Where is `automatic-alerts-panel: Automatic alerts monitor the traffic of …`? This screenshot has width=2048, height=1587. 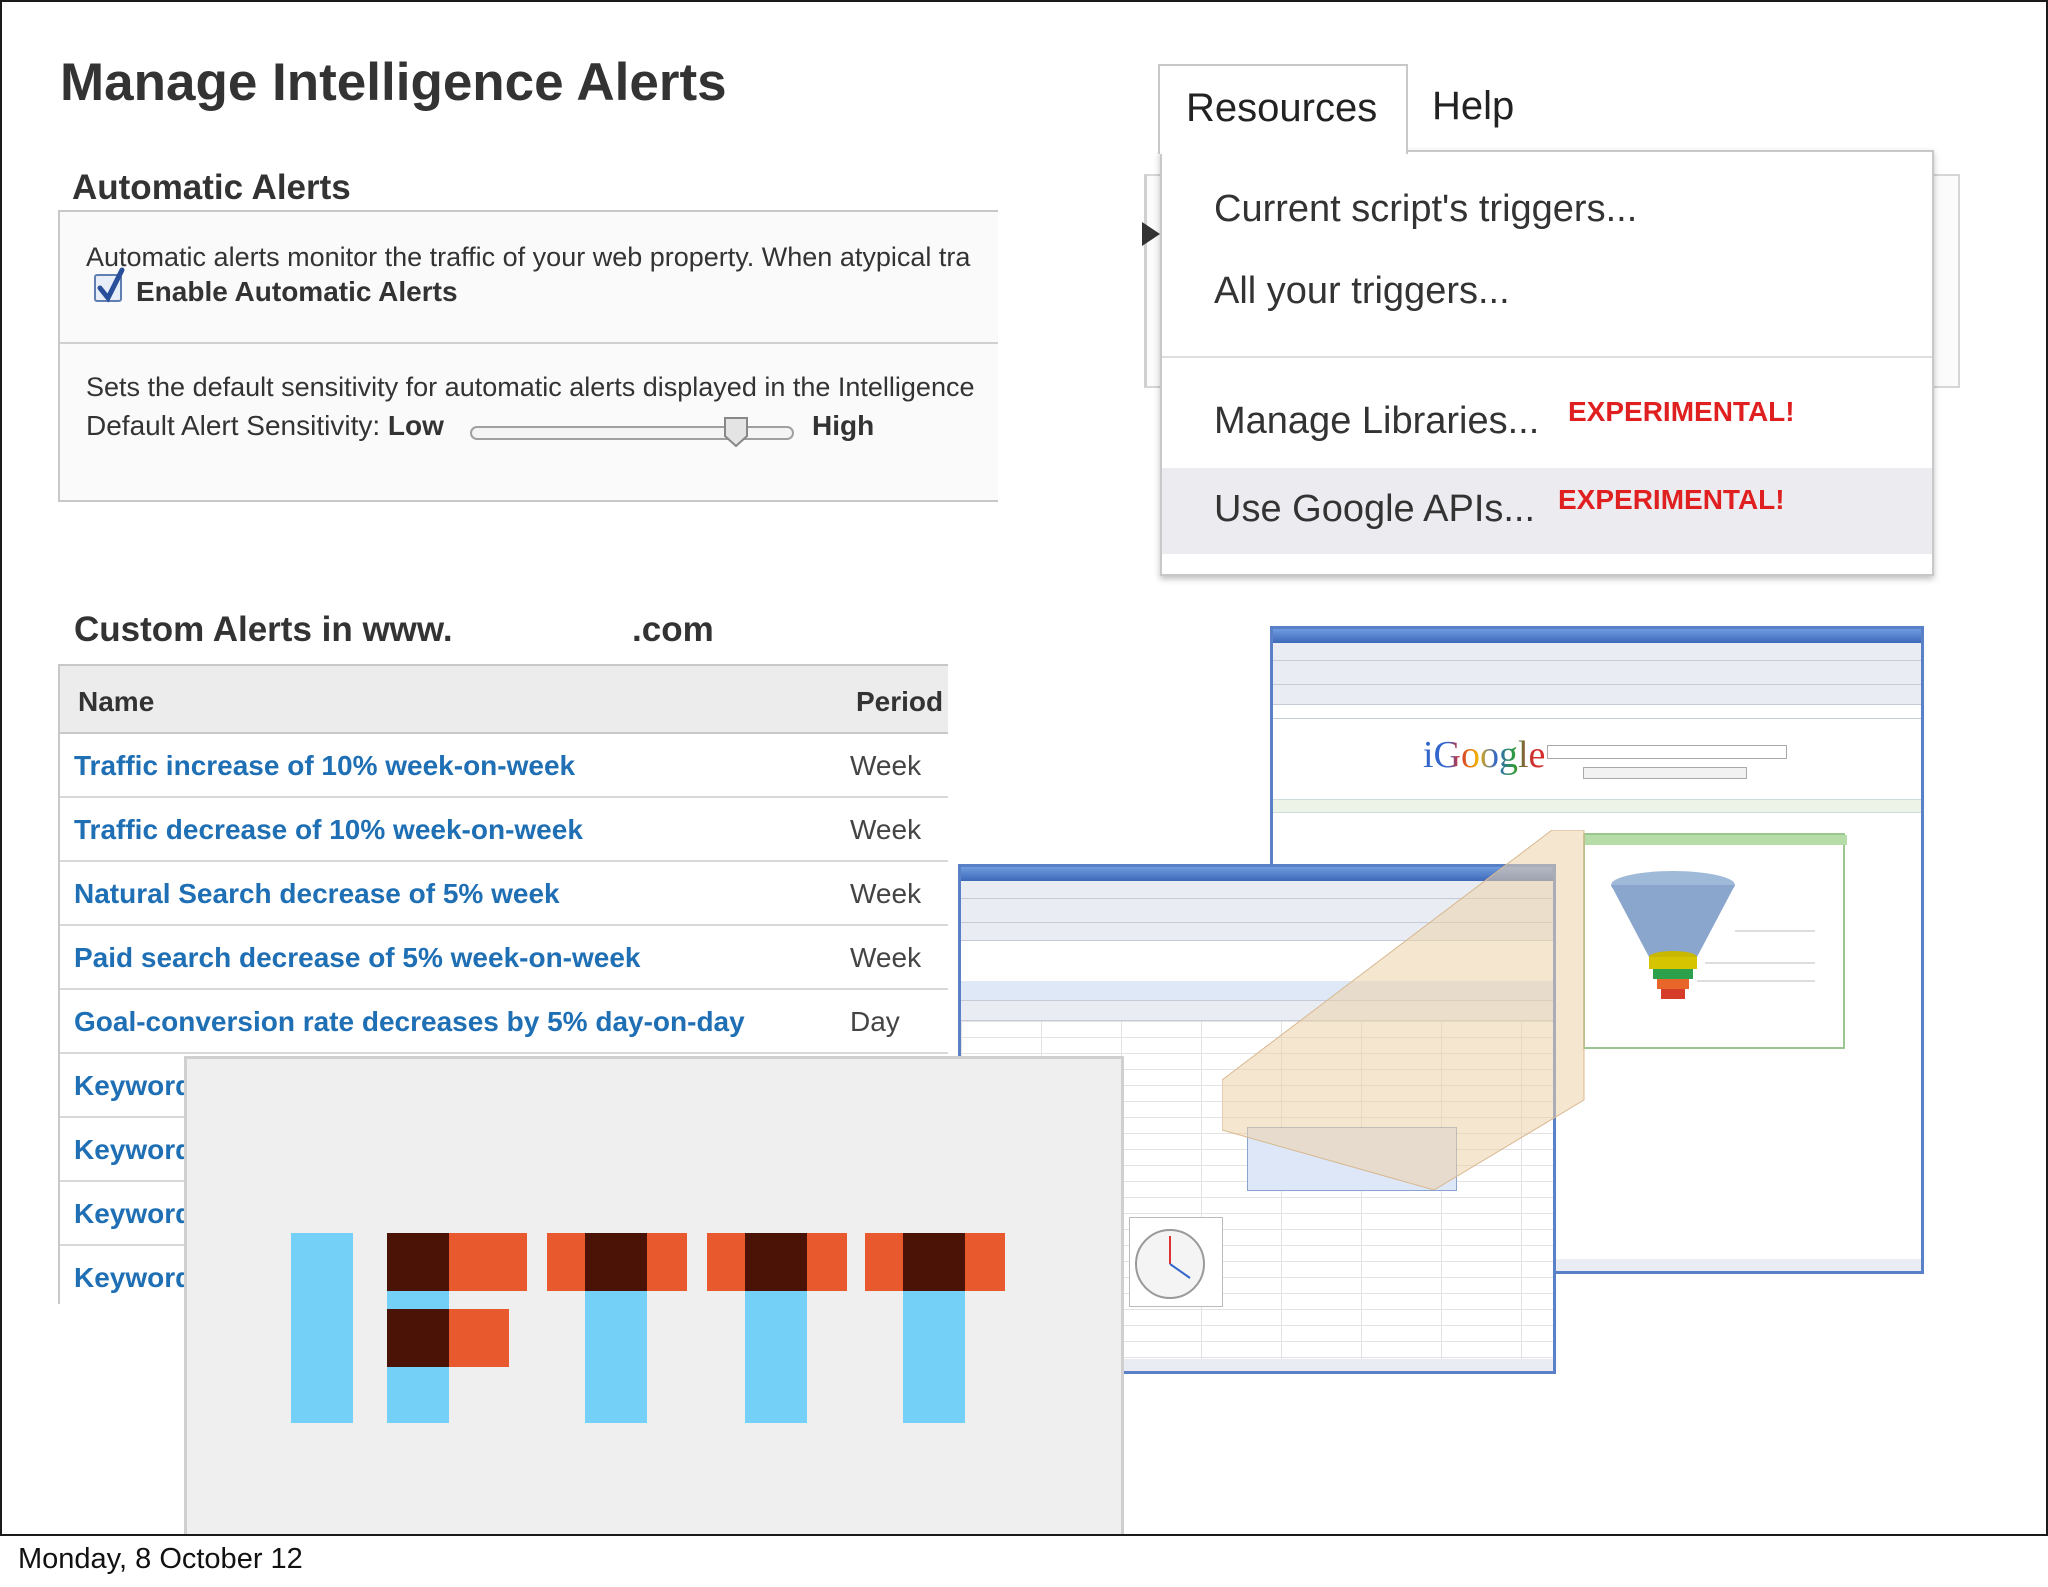
automatic-alerts-panel: Automatic alerts monitor the traffic of … is located at coordinates (528, 356).